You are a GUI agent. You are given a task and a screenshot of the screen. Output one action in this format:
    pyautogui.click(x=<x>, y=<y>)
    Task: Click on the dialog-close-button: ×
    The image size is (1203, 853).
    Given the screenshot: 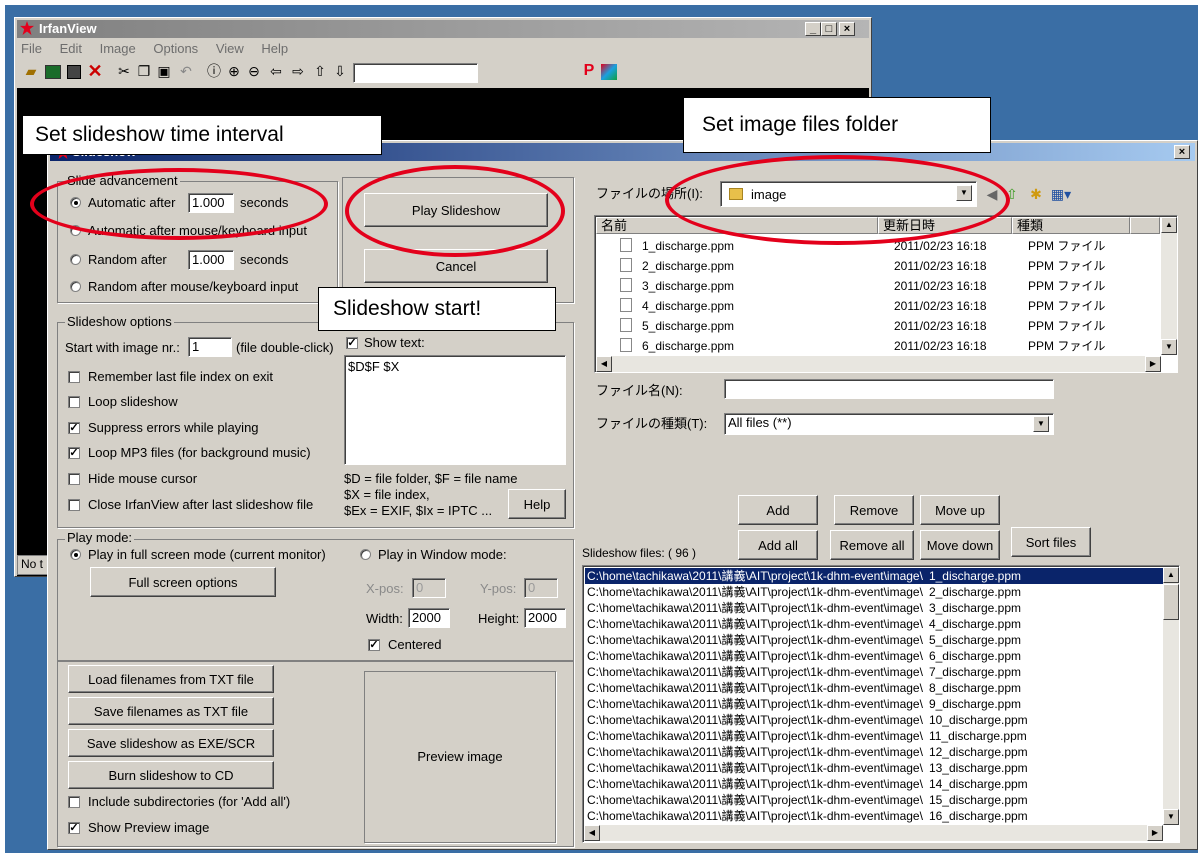 What is the action you would take?
    pyautogui.click(x=1182, y=152)
    